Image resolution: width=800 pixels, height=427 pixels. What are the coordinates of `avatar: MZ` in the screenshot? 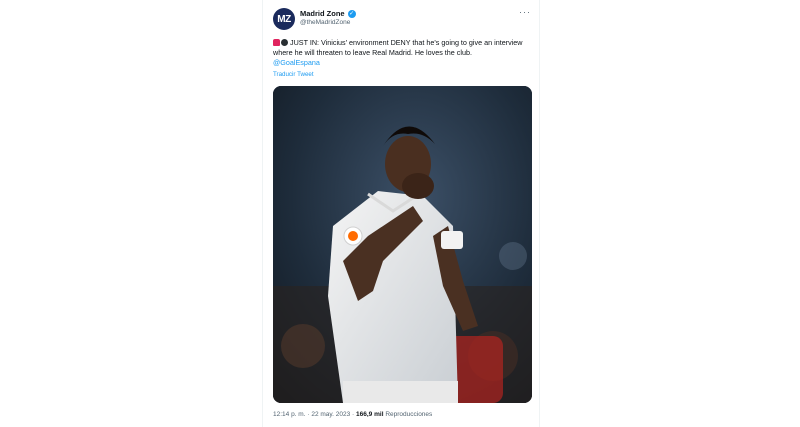 It's located at (284, 19).